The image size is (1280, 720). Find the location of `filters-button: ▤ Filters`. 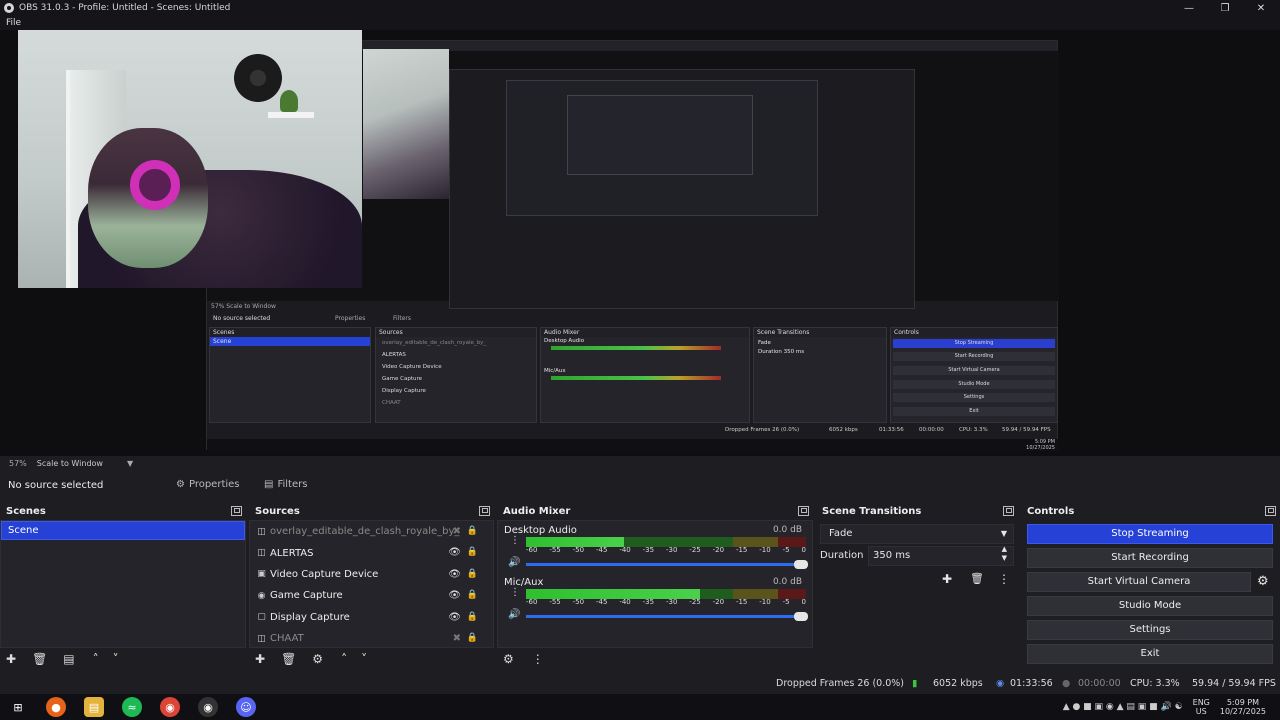

filters-button: ▤ Filters is located at coordinates (285, 484).